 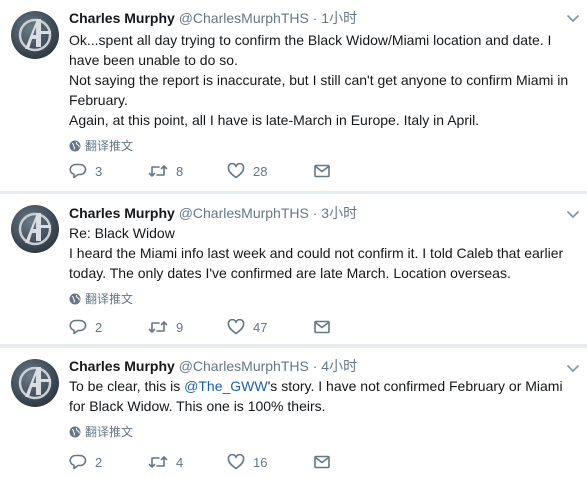 I want to click on tweet-actions: 3 8 28, so click(x=200, y=171).